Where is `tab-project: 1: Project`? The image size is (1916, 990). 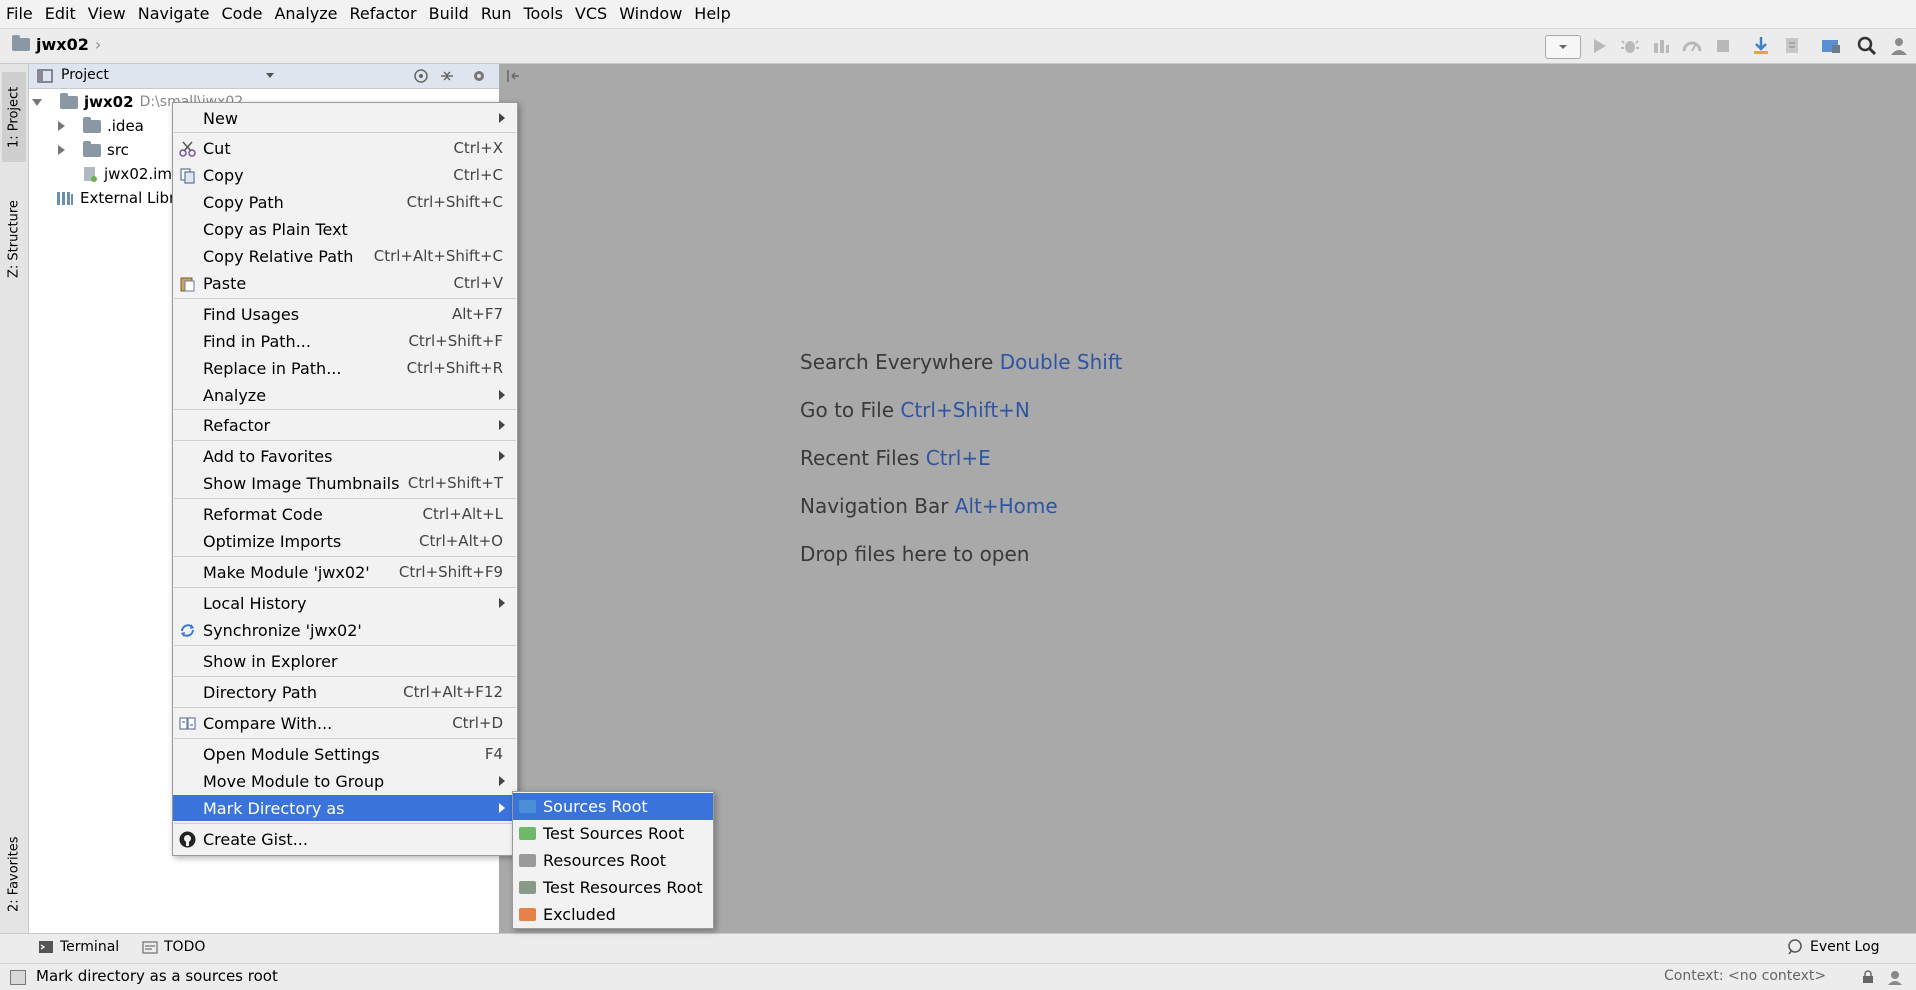 tab-project: 1: Project is located at coordinates (14, 117).